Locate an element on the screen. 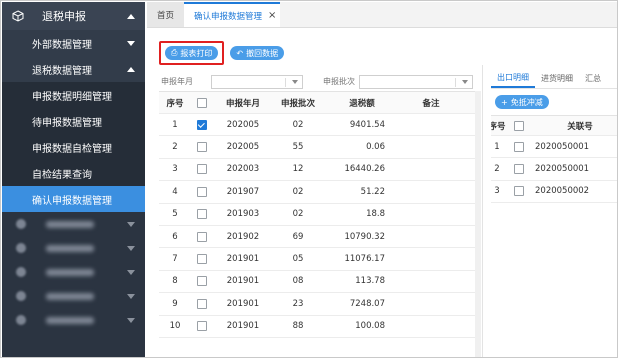 Image resolution: width=618 pixels, height=358 pixels. sidebar-item-self-check: 申报数据自检管理 is located at coordinates (73, 147).